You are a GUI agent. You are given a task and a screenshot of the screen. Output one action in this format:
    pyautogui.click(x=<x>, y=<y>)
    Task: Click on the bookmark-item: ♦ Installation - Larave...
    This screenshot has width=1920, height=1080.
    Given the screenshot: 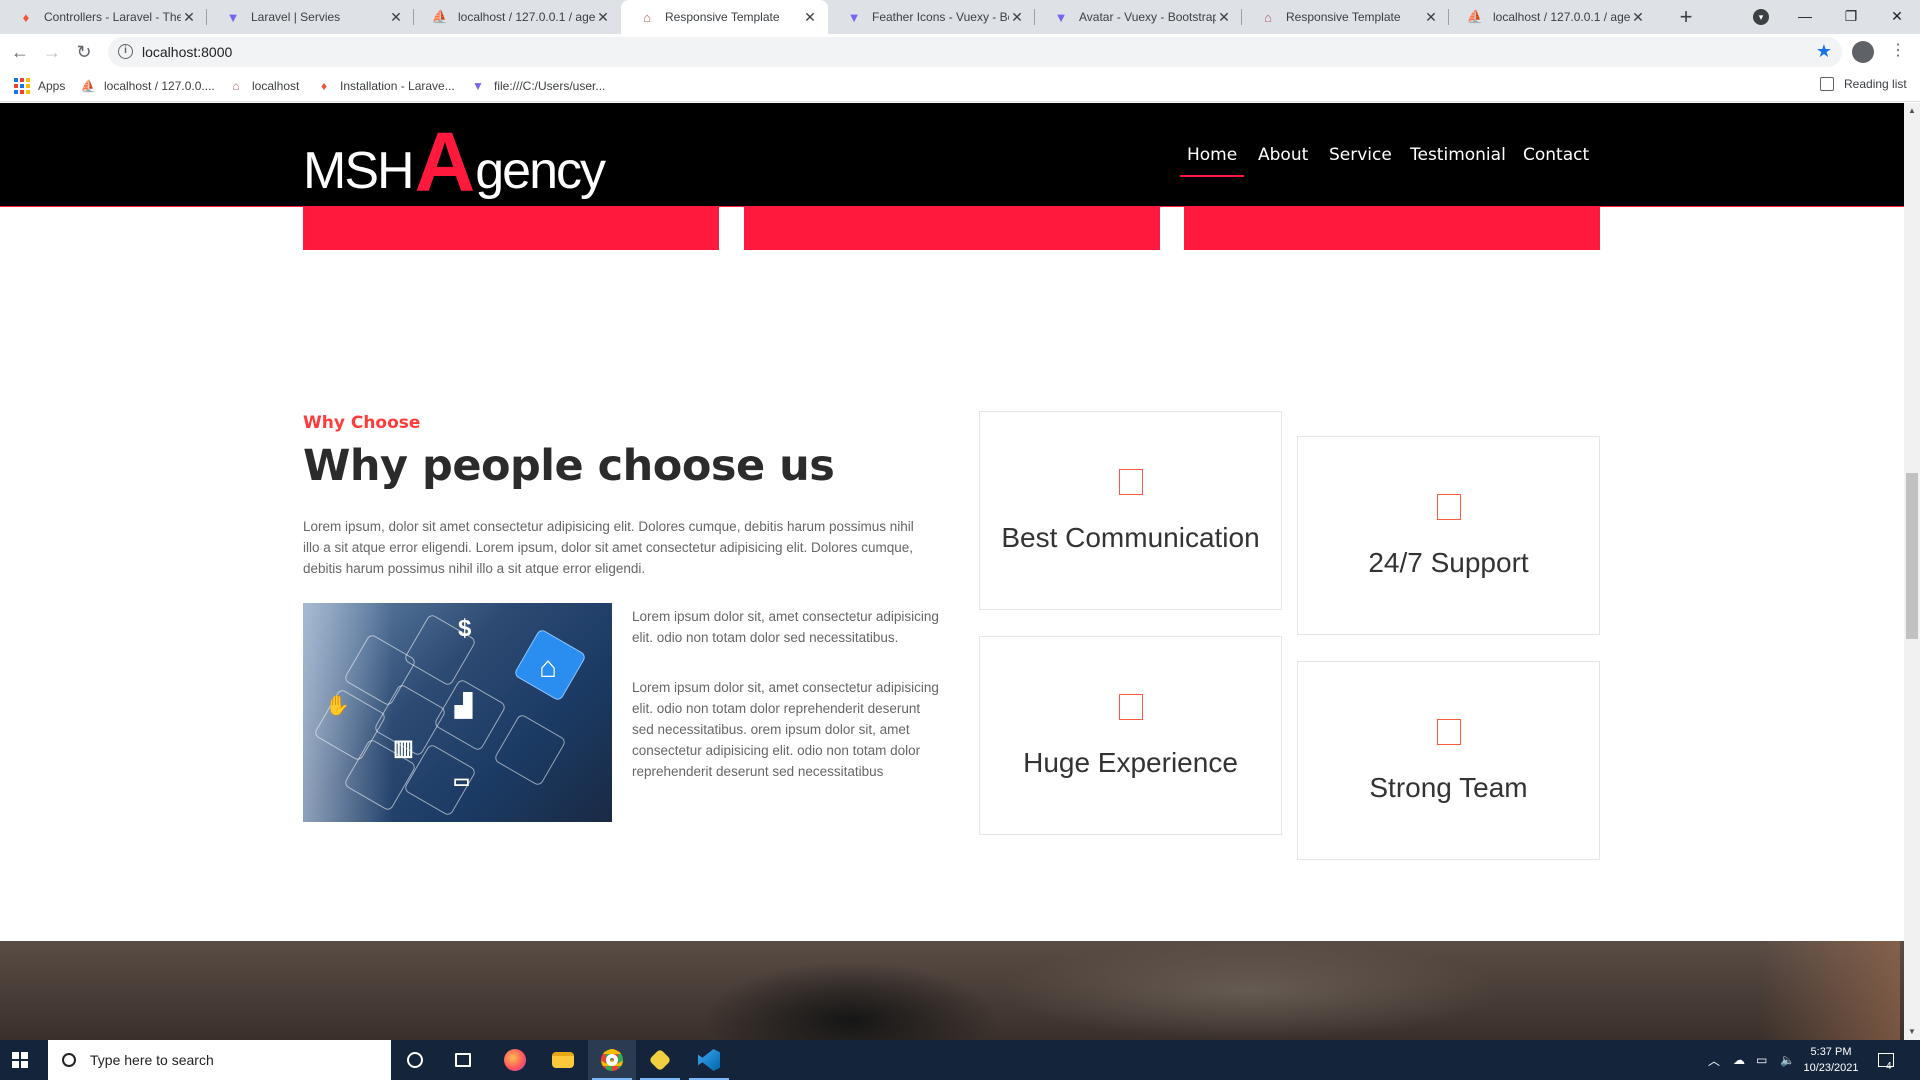 What is the action you would take?
    pyautogui.click(x=385, y=86)
    